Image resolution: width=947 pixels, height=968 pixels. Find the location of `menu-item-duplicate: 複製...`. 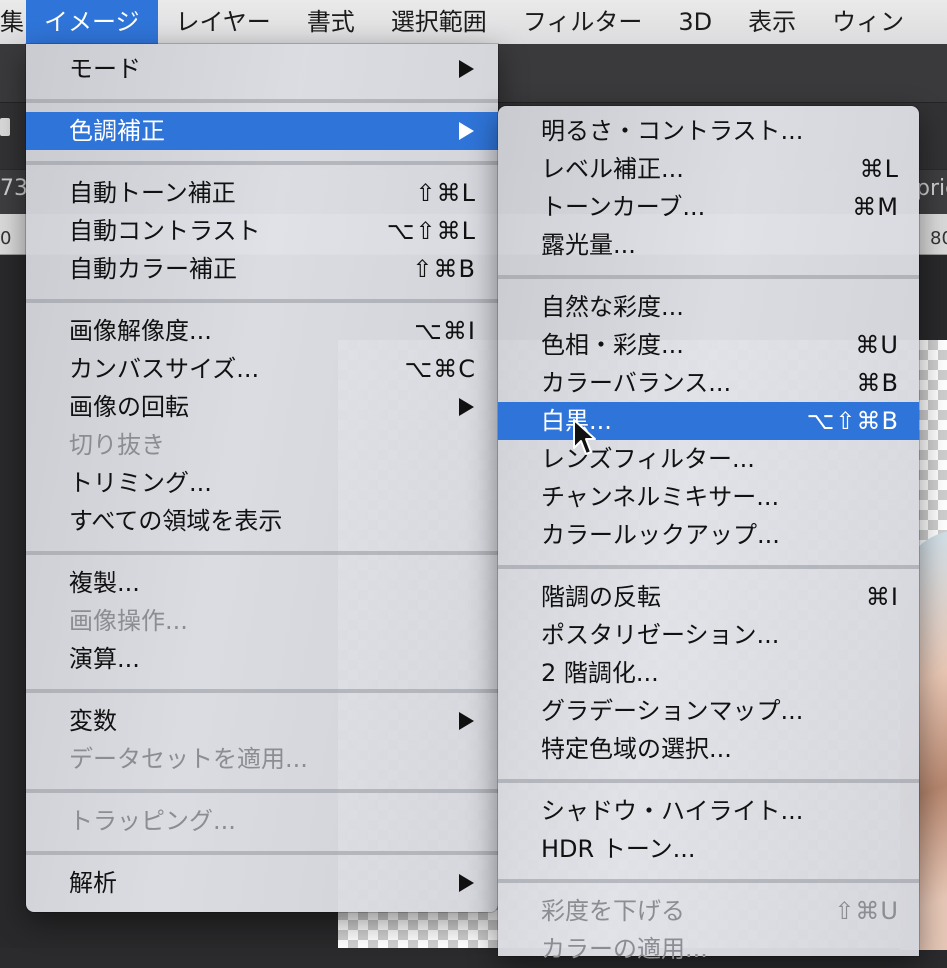

menu-item-duplicate: 複製... is located at coordinates (262, 583).